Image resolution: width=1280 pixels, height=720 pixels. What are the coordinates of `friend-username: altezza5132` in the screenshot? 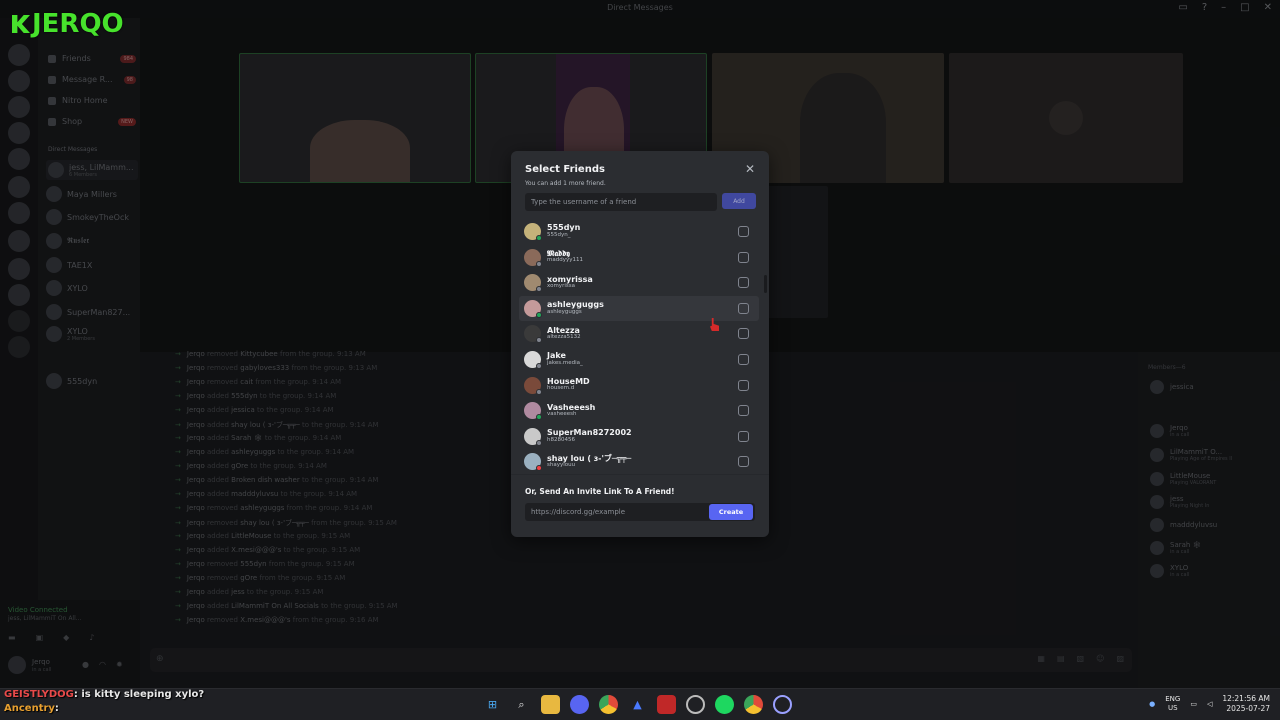 It's located at (564, 337).